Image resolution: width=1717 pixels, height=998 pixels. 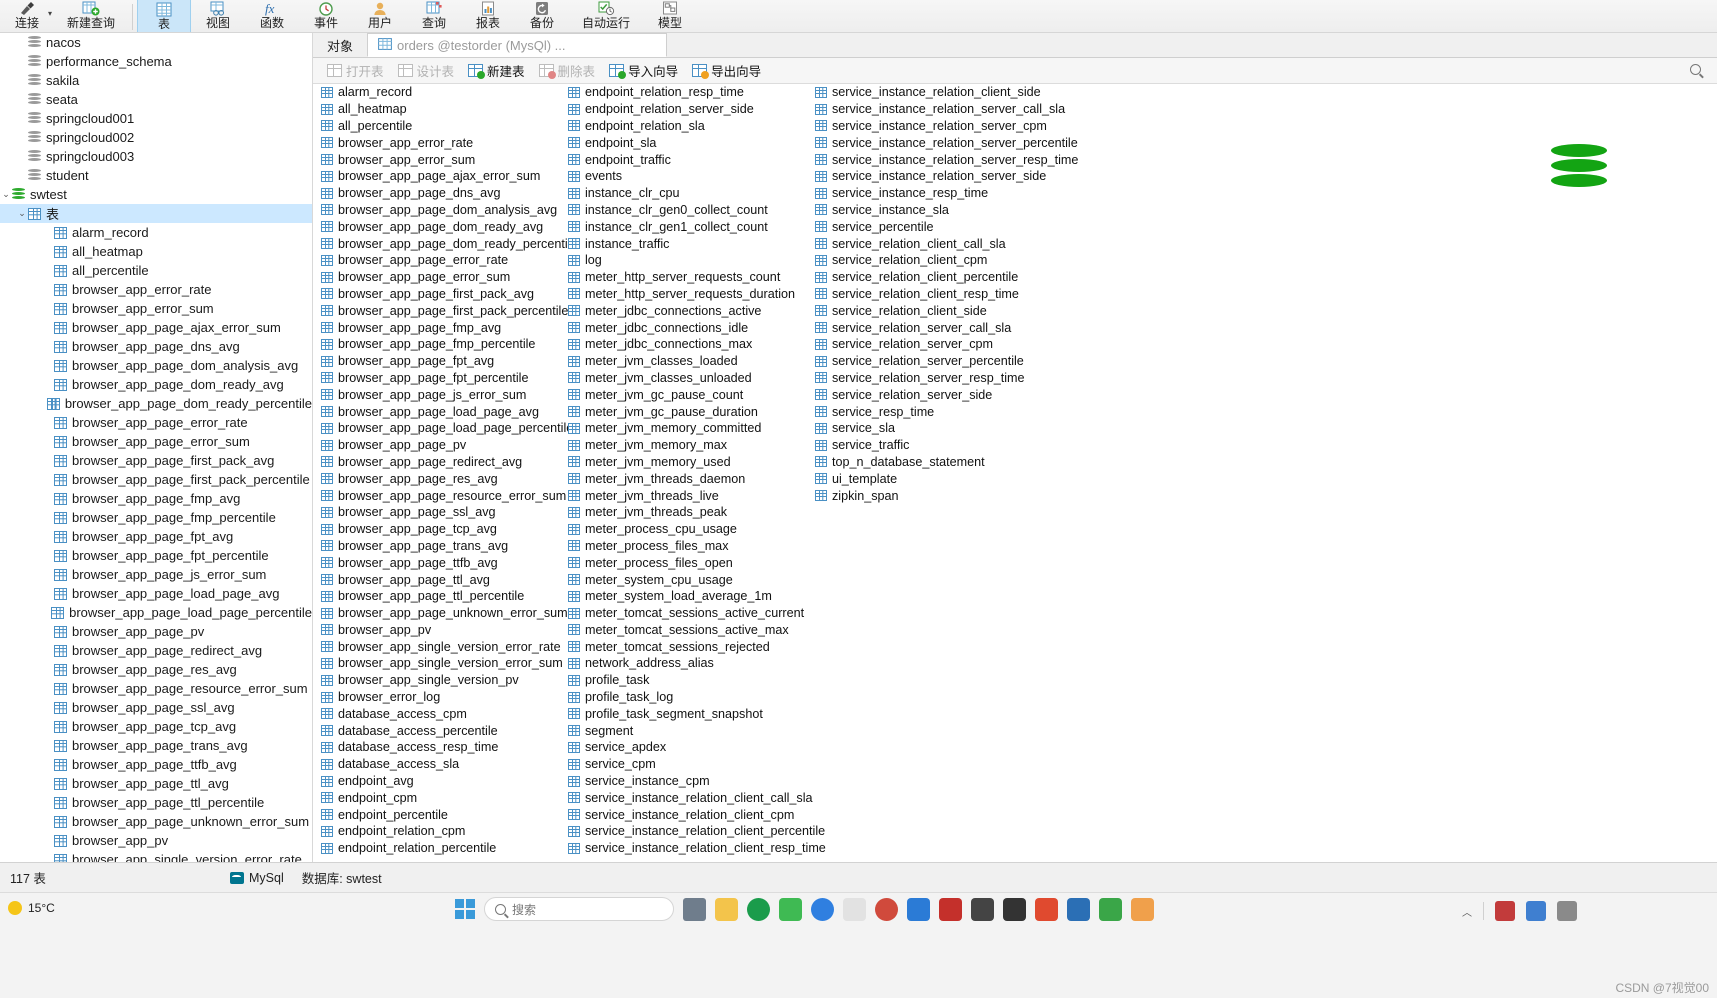 What do you see at coordinates (444, 630) in the screenshot?
I see `object-list-item: browser_app_pv` at bounding box center [444, 630].